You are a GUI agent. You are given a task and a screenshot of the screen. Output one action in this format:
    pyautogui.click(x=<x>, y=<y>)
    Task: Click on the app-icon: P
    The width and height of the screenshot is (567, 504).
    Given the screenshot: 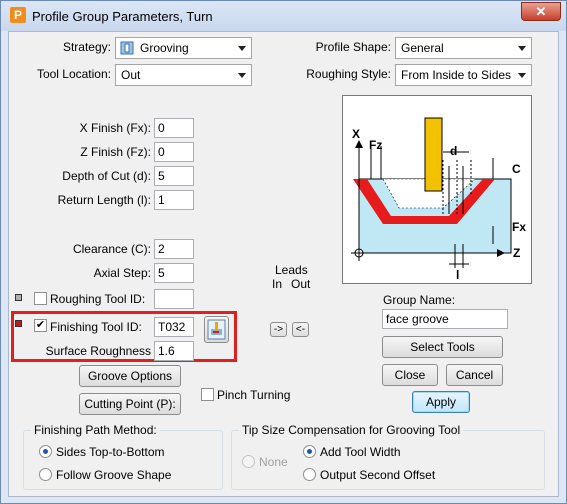 What is the action you would take?
    pyautogui.click(x=18, y=15)
    